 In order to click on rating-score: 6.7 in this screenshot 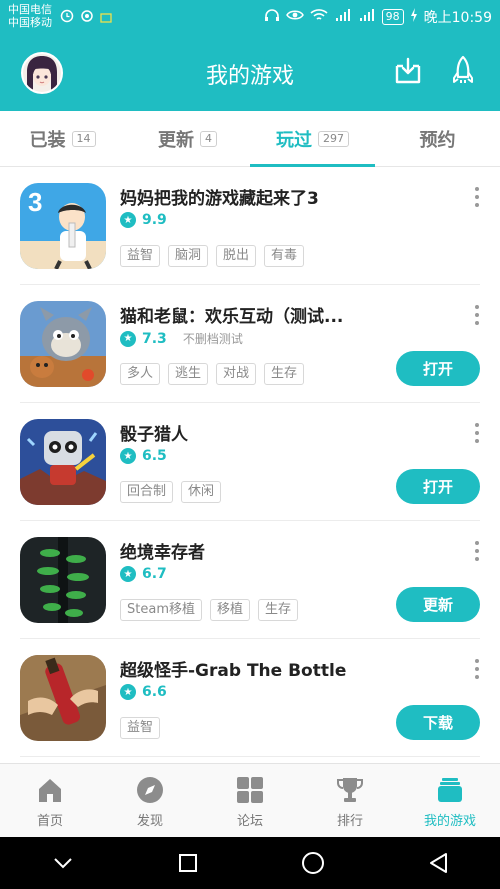, I will do `click(154, 574)`.